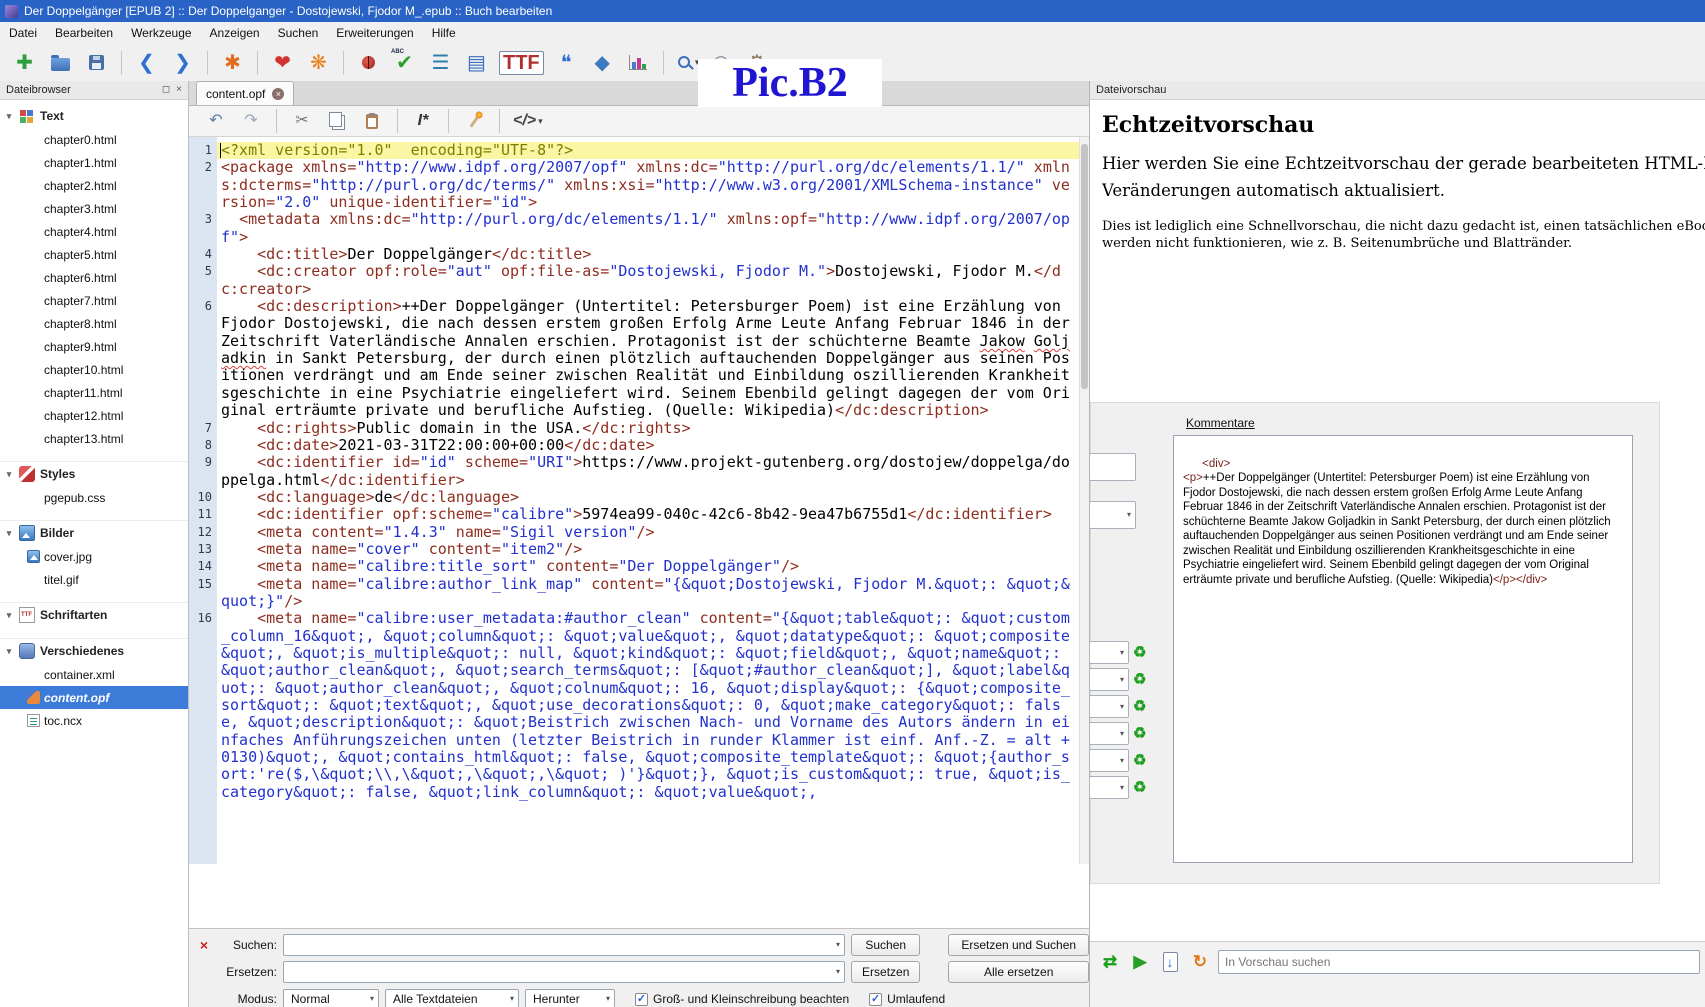 This screenshot has width=1705, height=1007. What do you see at coordinates (94, 415) in the screenshot?
I see `tree-item: chapter12.html` at bounding box center [94, 415].